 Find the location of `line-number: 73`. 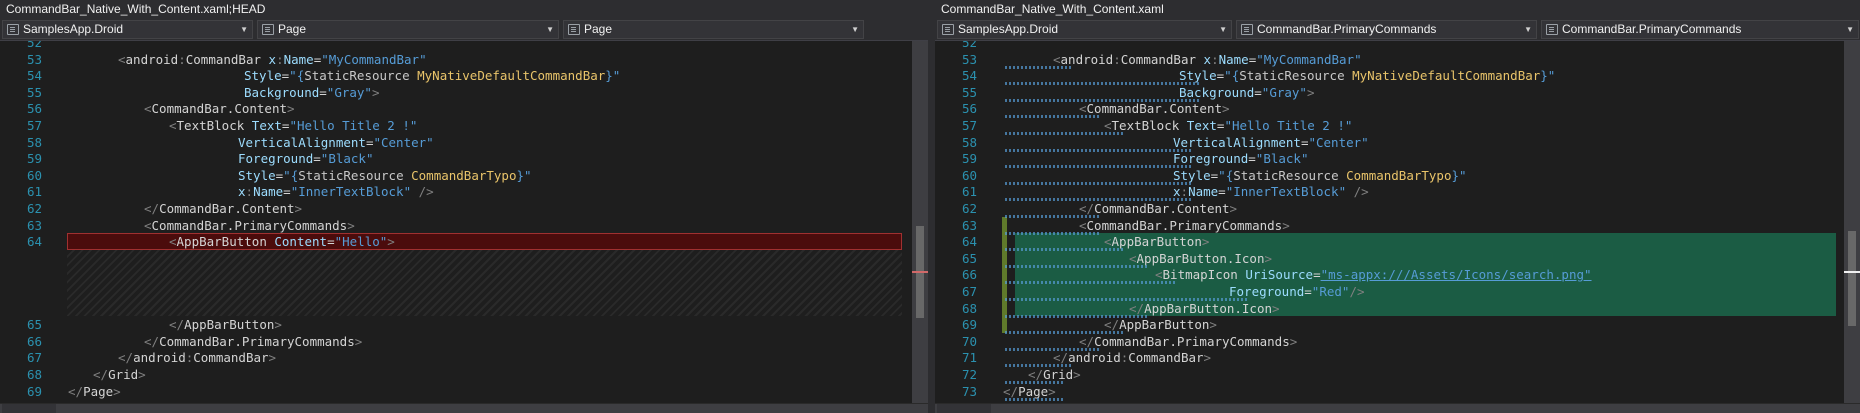

line-number: 73 is located at coordinates (969, 391).